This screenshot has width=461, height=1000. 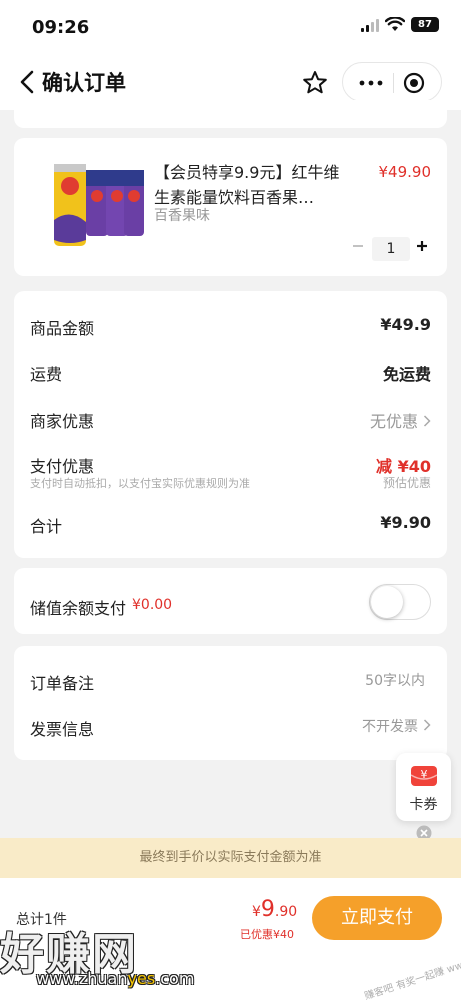 I want to click on invoice-text: 不开发票, so click(x=390, y=727).